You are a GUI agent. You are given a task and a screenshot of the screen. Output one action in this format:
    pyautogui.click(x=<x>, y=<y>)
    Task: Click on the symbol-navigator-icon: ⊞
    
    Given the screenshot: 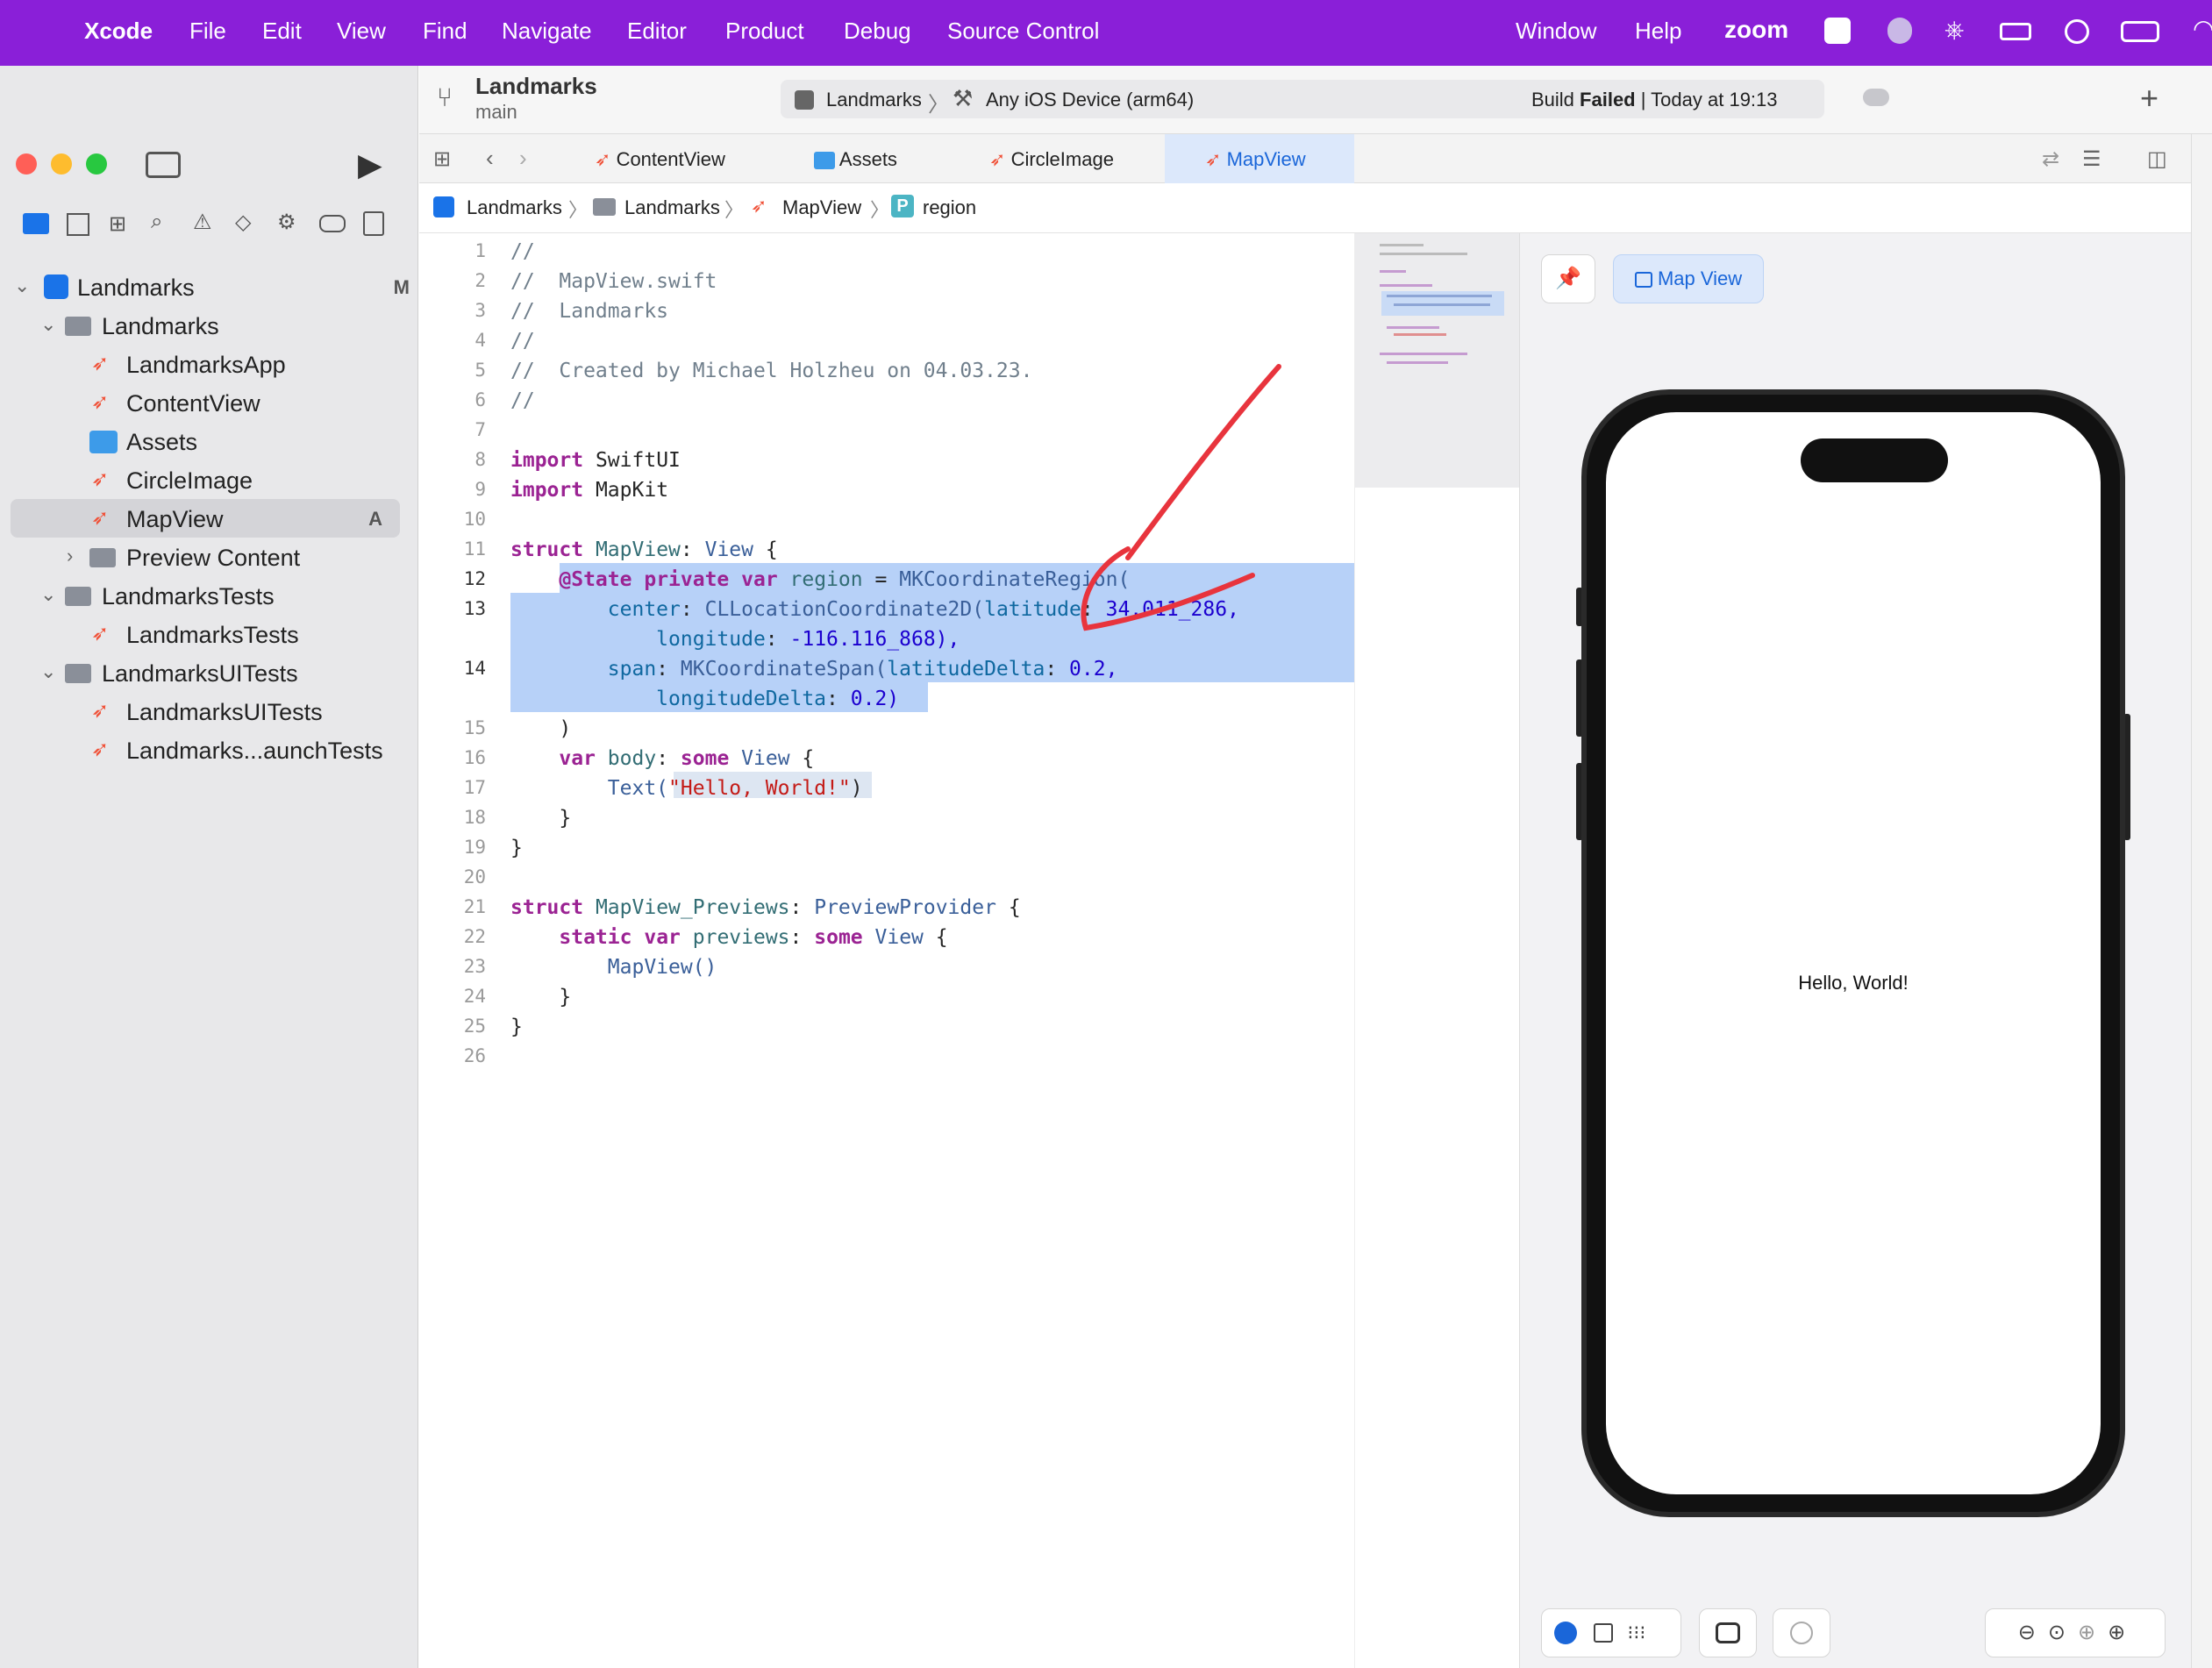 What is the action you would take?
    pyautogui.click(x=117, y=224)
    